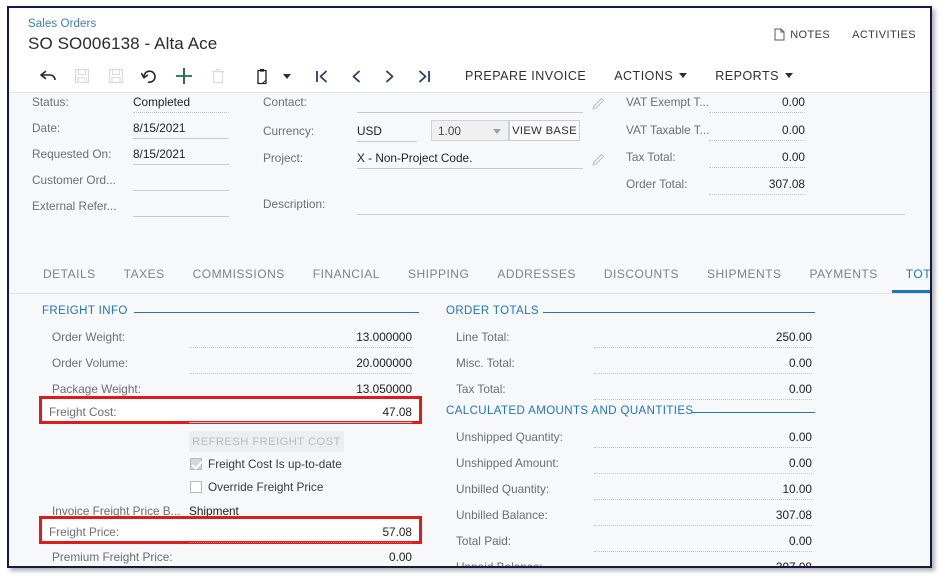 This screenshot has height=577, width=942. What do you see at coordinates (503, 489) in the screenshot?
I see `unbilled-quantity-label: Unbilled Quantity:` at bounding box center [503, 489].